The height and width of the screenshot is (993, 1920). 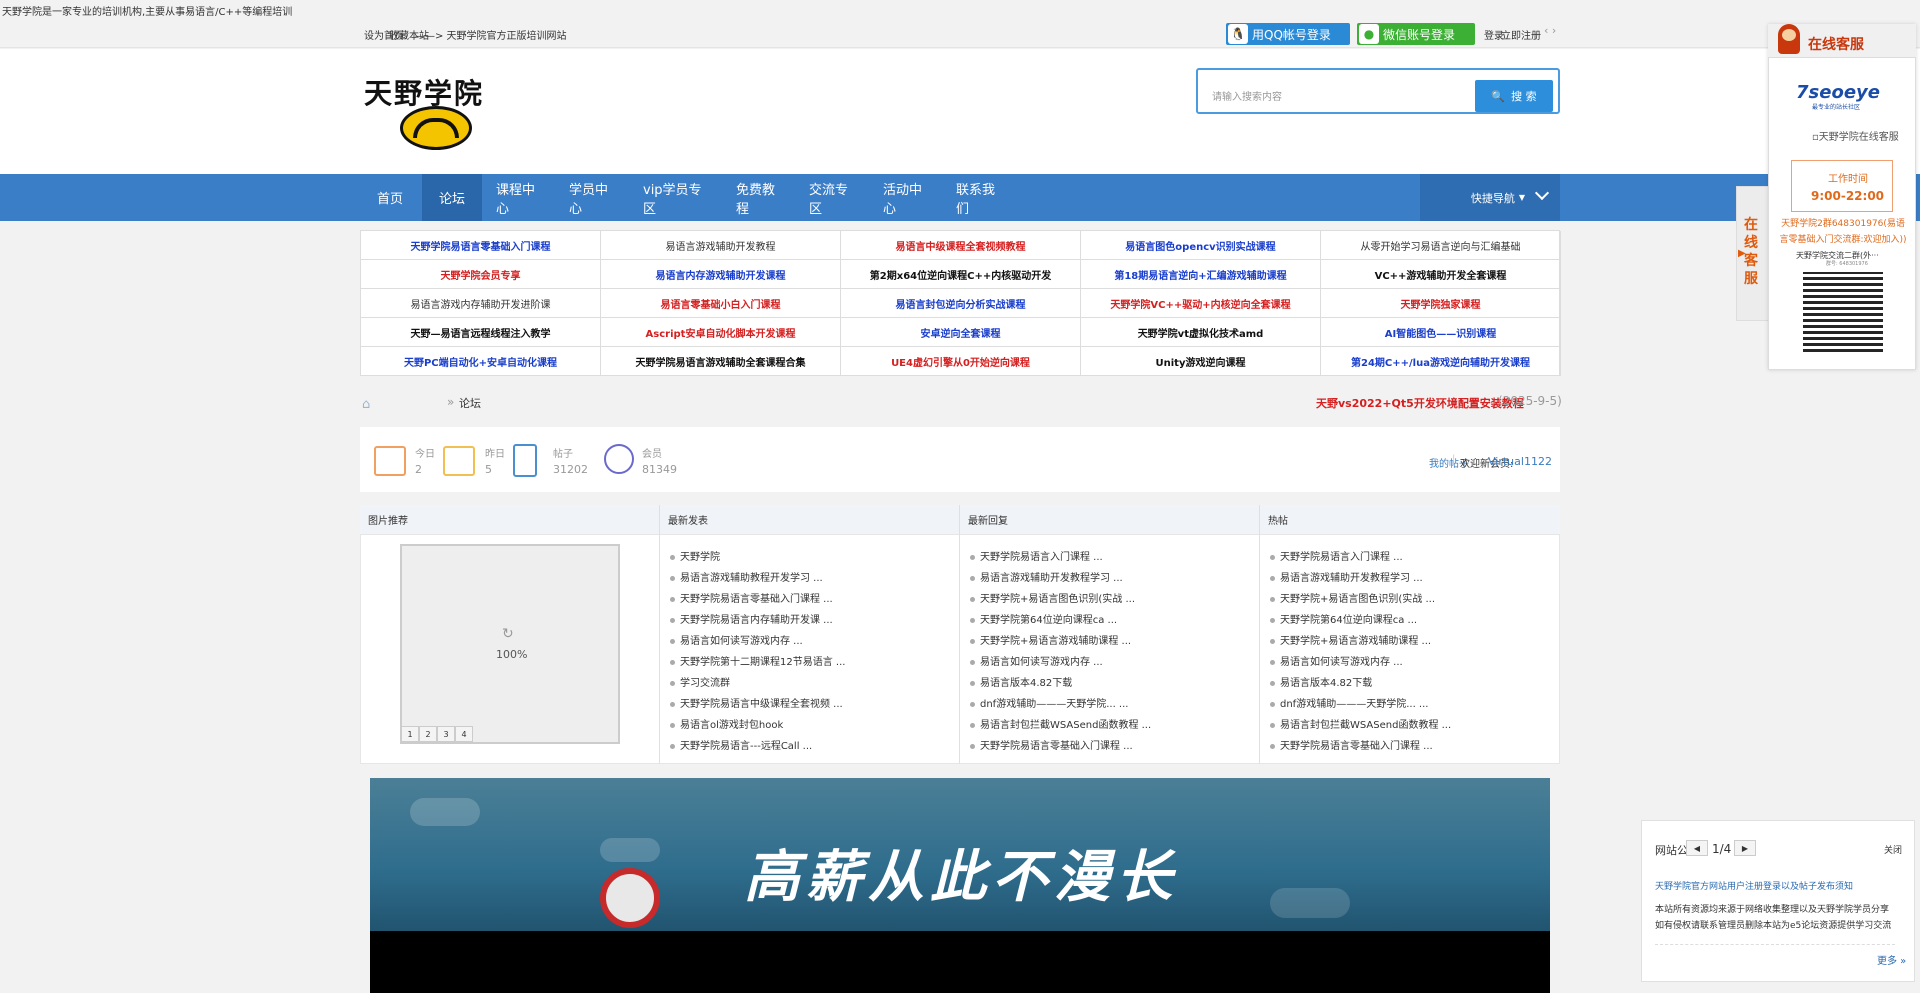 What do you see at coordinates (1110, 520) in the screenshot?
I see `panel-header-replies: 最新回复` at bounding box center [1110, 520].